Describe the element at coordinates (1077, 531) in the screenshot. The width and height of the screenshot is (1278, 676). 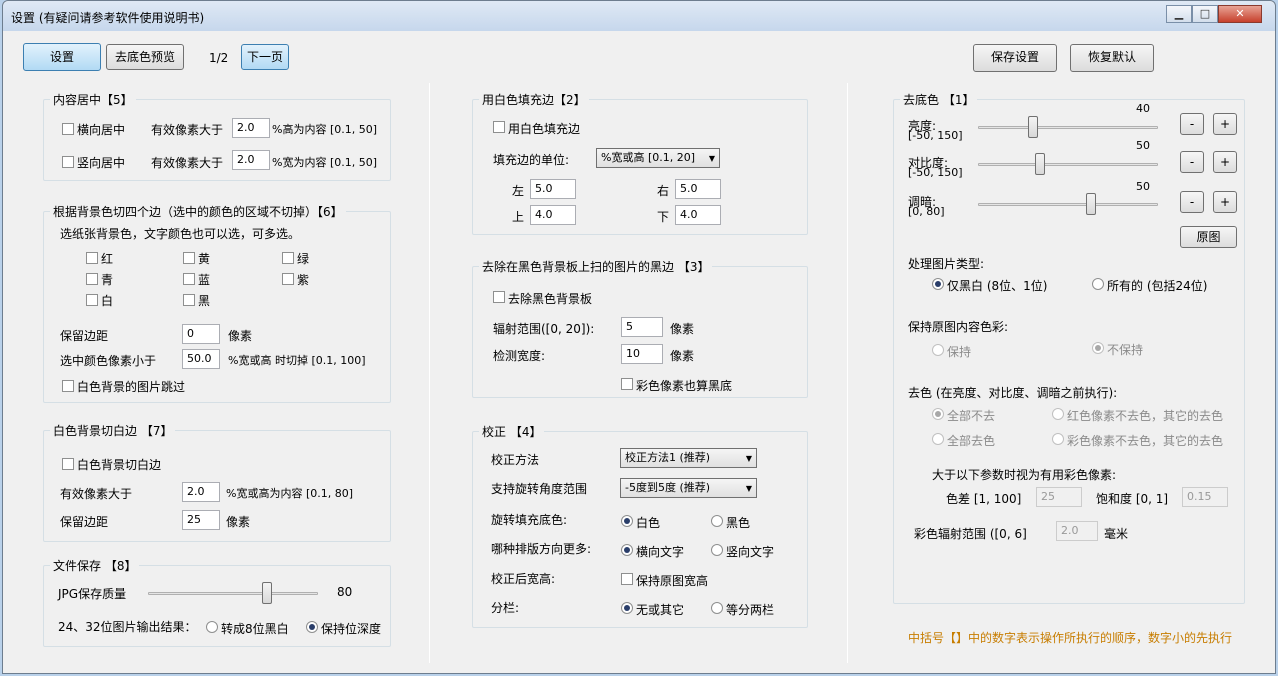
I see `color-radius-input: 2.0` at that location.